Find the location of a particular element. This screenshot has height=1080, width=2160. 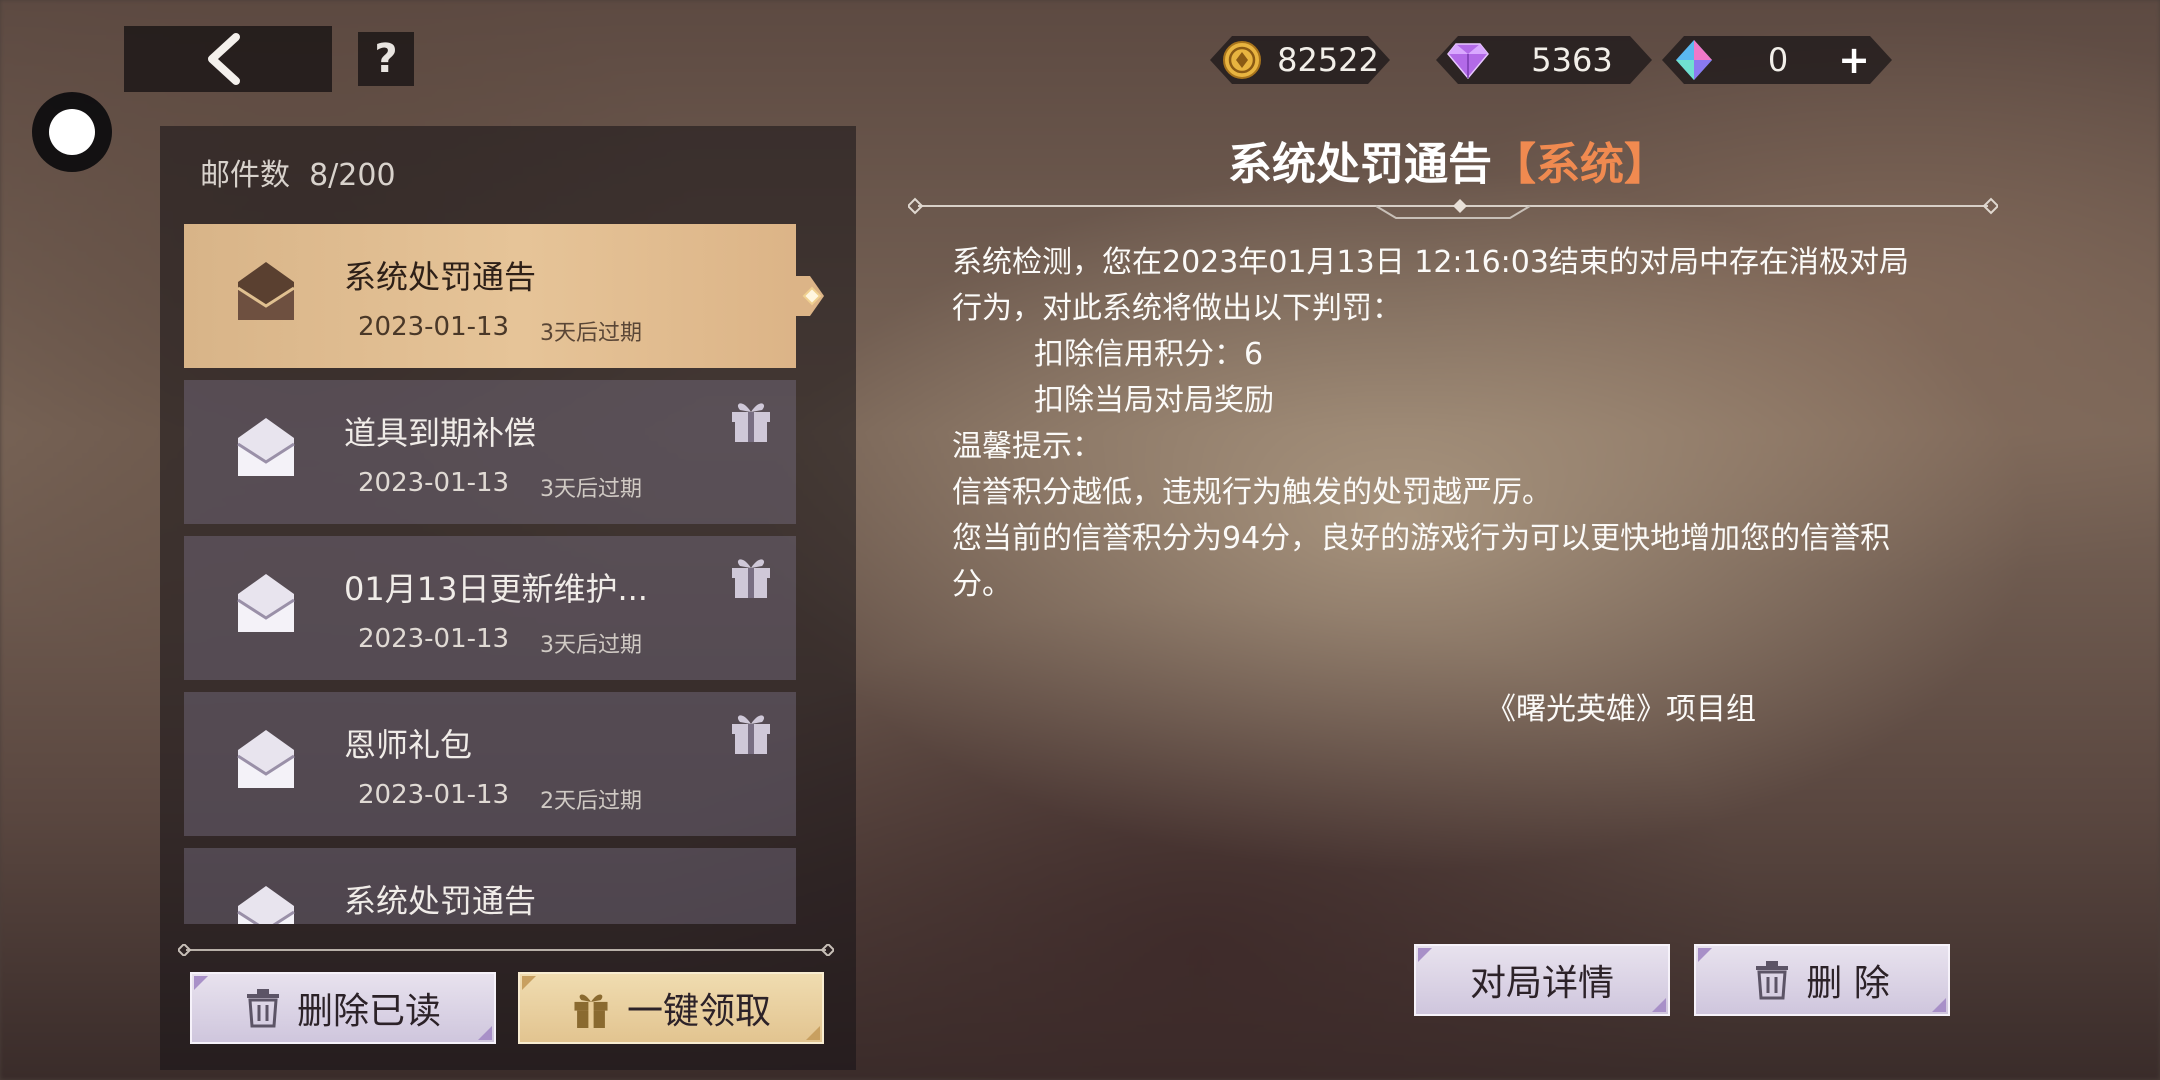

delete-label: 删 除 is located at coordinates (1848, 983).